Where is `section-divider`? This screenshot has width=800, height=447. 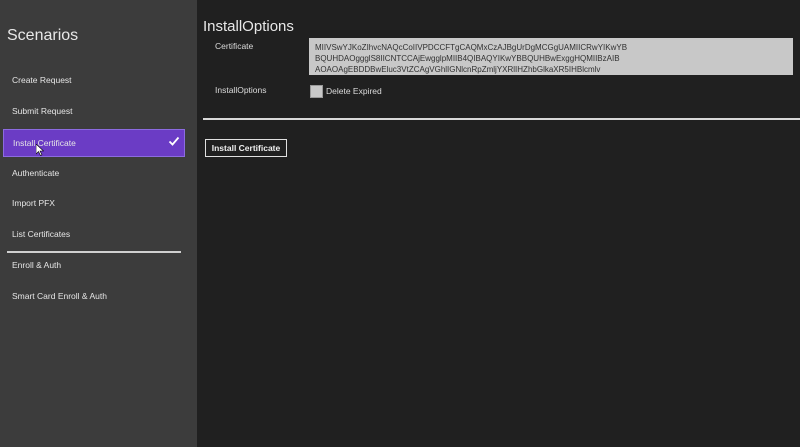 section-divider is located at coordinates (501, 119).